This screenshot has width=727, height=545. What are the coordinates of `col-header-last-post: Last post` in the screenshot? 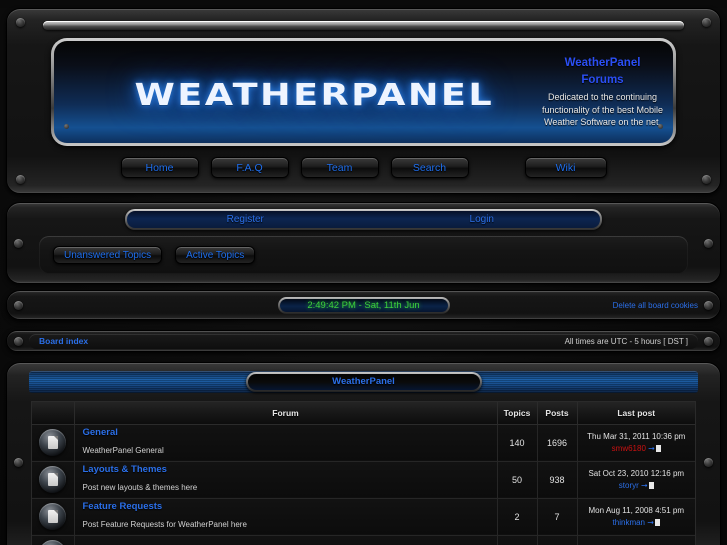 It's located at (636, 413).